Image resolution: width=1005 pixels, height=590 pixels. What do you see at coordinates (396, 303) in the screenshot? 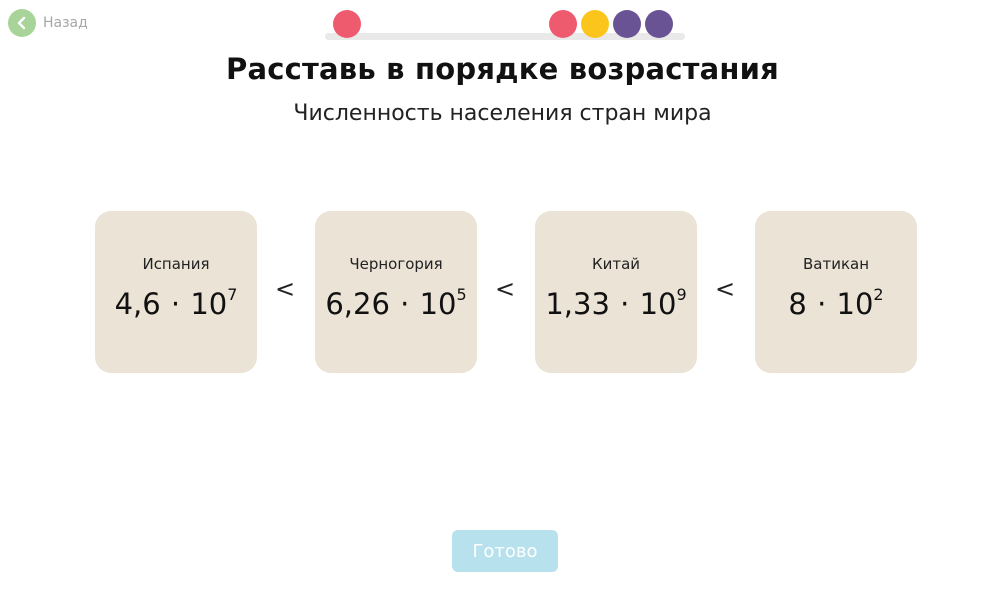
I see `population-value: 6,26 · 105` at bounding box center [396, 303].